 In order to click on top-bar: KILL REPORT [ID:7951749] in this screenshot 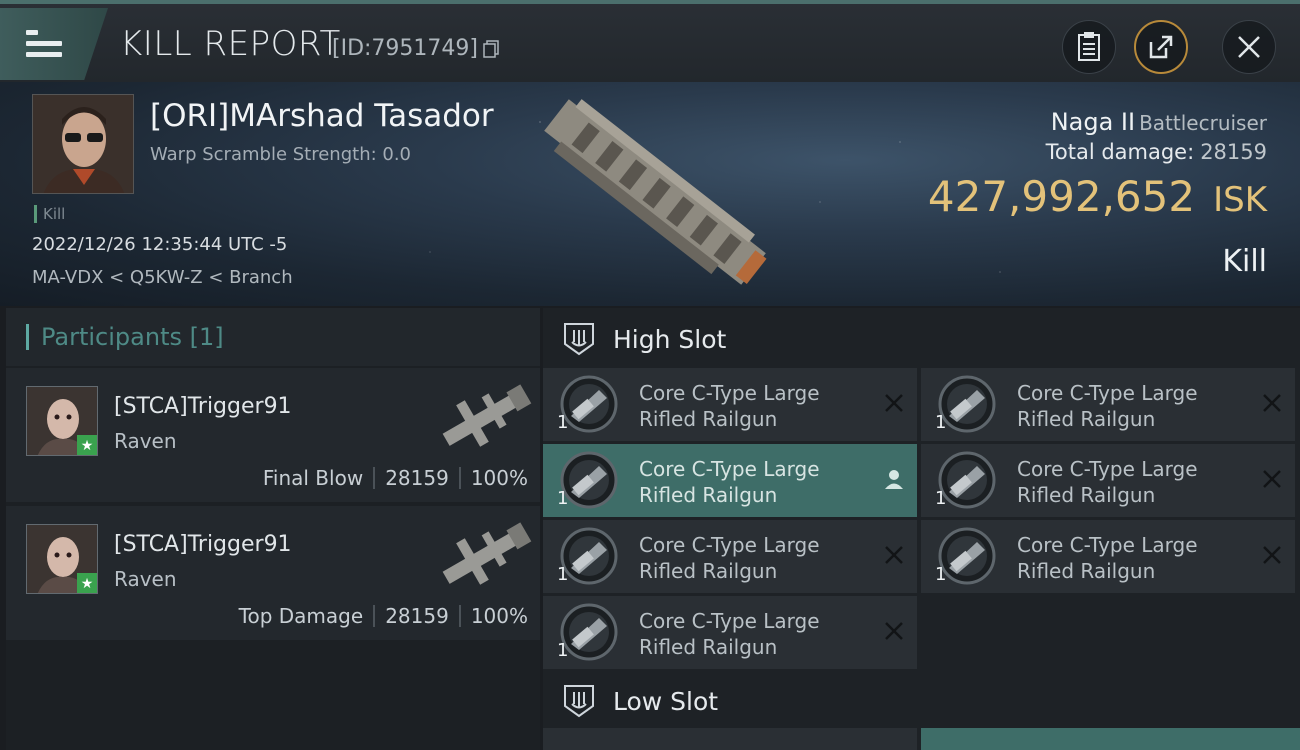, I will do `click(650, 41)`.